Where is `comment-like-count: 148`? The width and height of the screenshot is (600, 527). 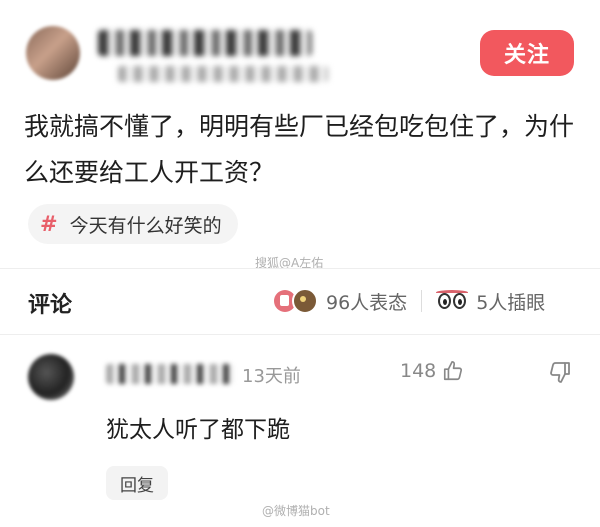
comment-like-count: 148 is located at coordinates (418, 371).